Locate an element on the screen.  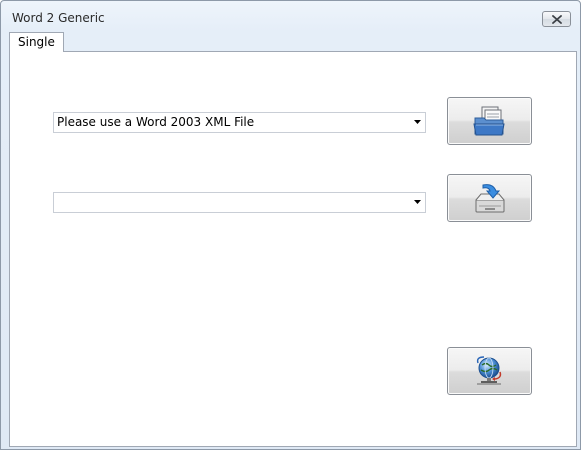
globe-network-icon is located at coordinates (488, 370).